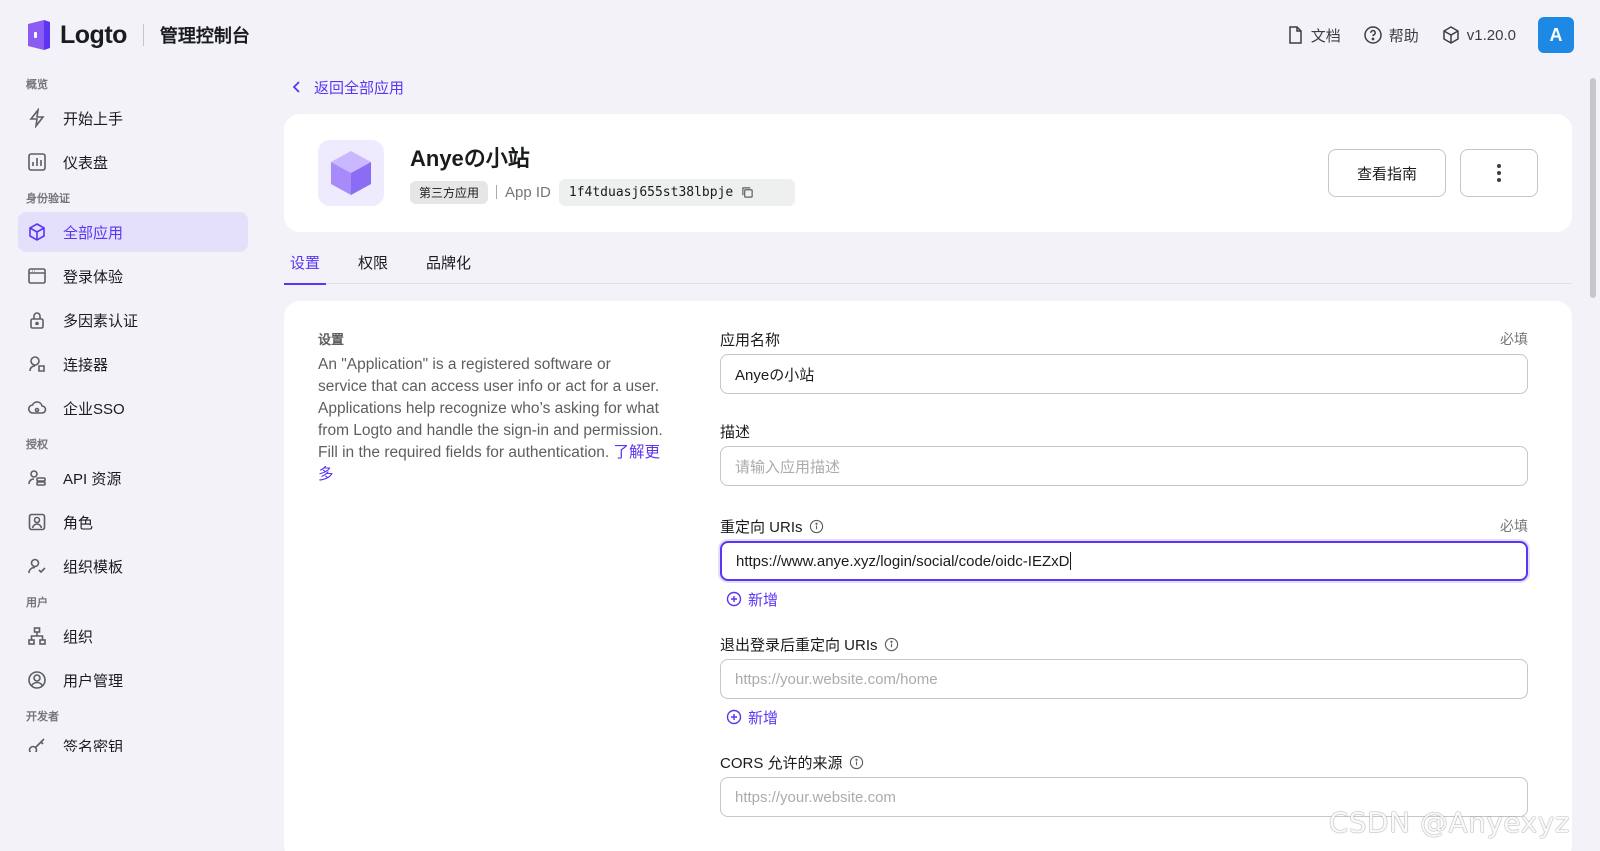 The image size is (1600, 851). I want to click on back-label: 返回全部应用, so click(359, 88).